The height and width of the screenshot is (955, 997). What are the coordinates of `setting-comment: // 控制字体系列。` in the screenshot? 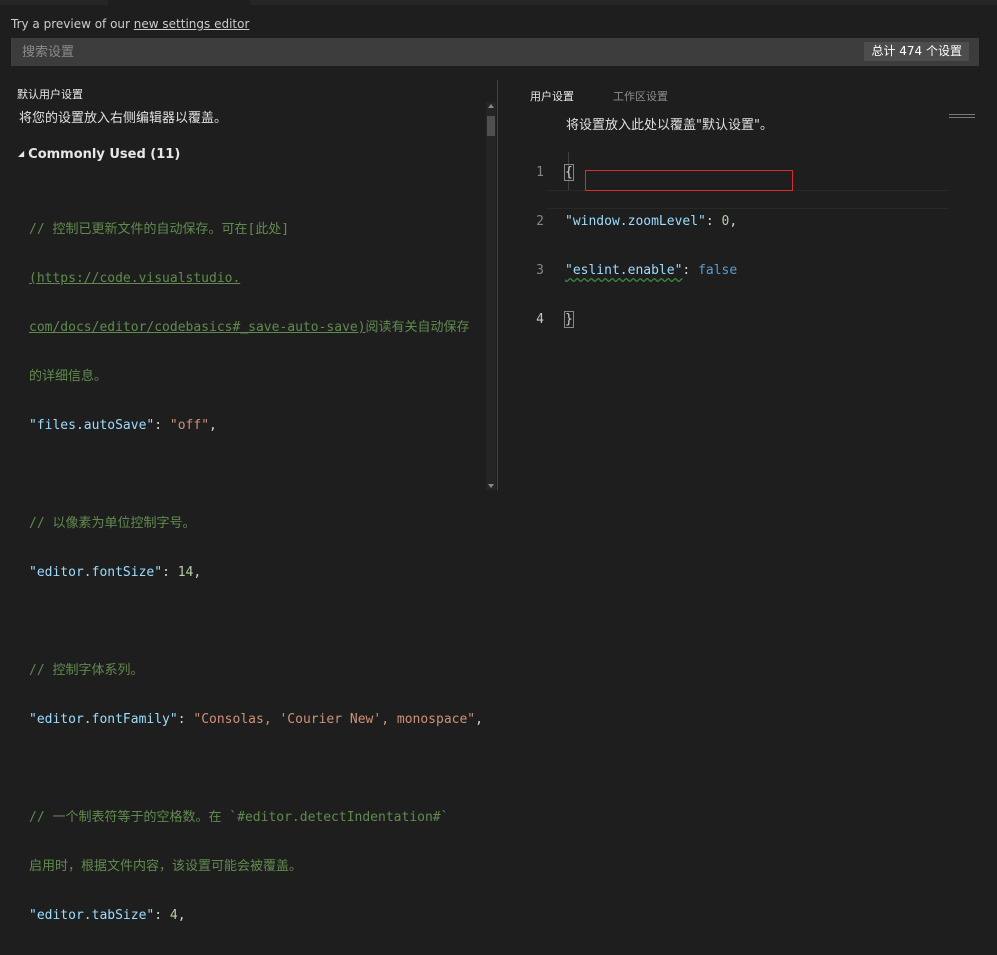 It's located at (86, 670).